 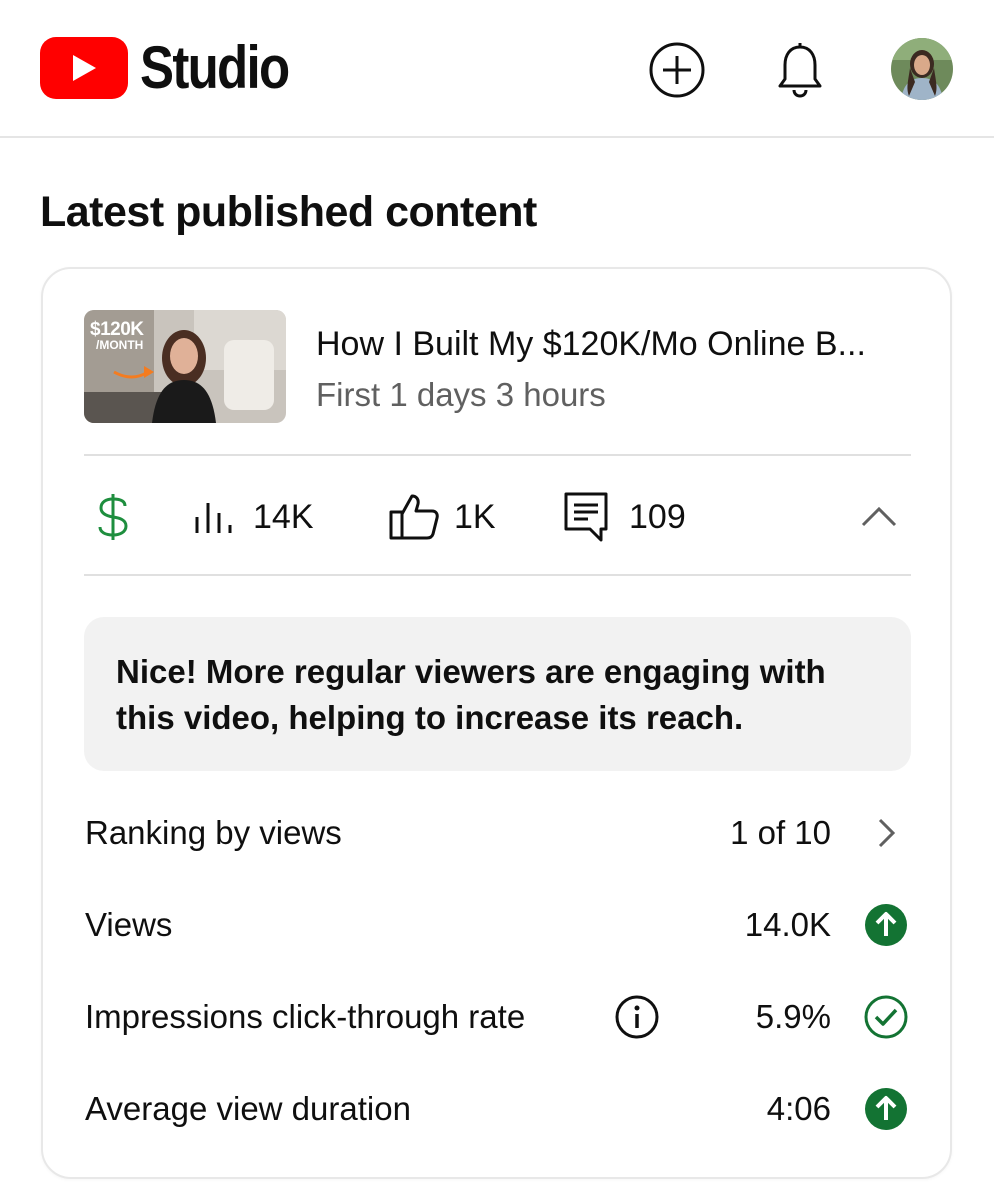 What do you see at coordinates (475, 516) in the screenshot?
I see `likes-count: 1K` at bounding box center [475, 516].